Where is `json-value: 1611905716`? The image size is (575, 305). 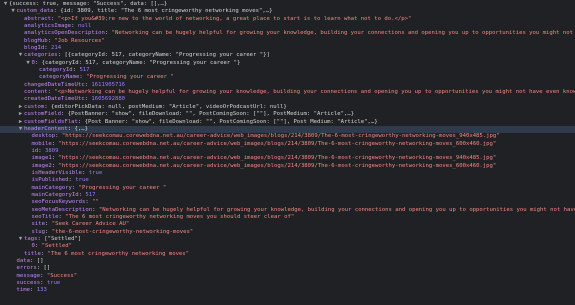 json-value: 1611905716 is located at coordinates (108, 84).